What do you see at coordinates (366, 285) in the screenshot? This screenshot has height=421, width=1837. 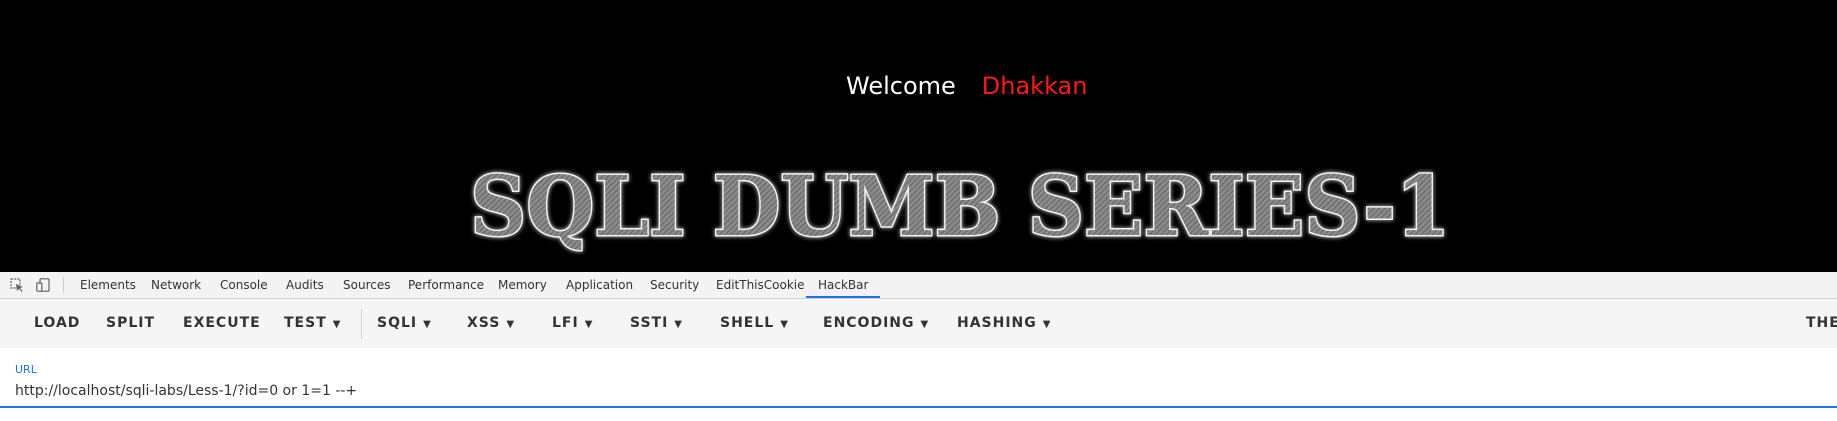 I see `tab-sources: Sources` at bounding box center [366, 285].